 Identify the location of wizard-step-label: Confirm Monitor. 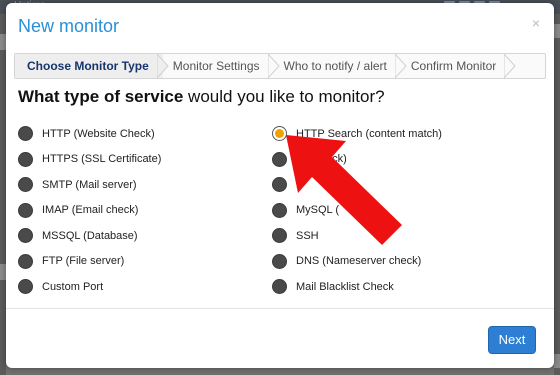
(453, 66).